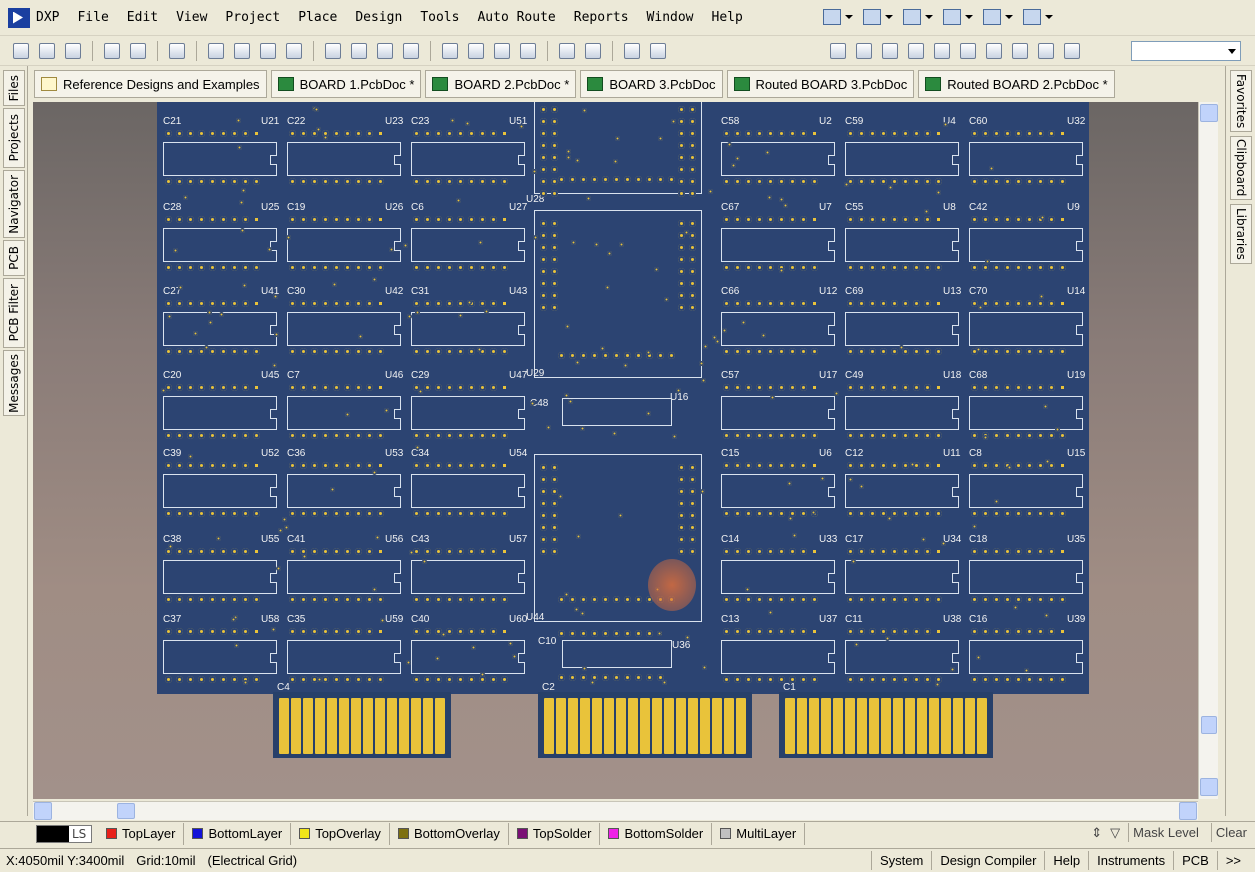 The height and width of the screenshot is (872, 1255). What do you see at coordinates (1096, 833) in the screenshot?
I see `layer-scroll-icon: ⇕` at bounding box center [1096, 833].